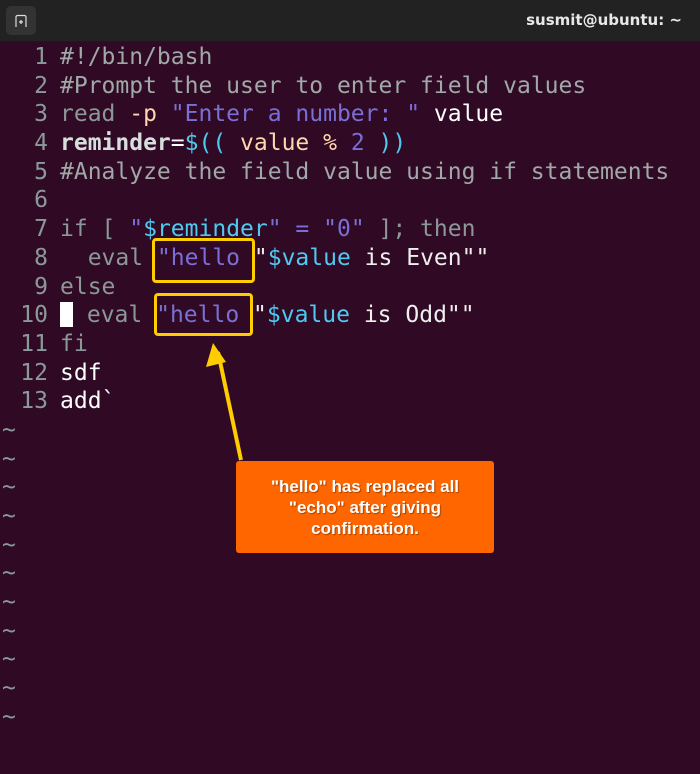 This screenshot has height=774, width=700. What do you see at coordinates (34, 401) in the screenshot?
I see `line-number: 13` at bounding box center [34, 401].